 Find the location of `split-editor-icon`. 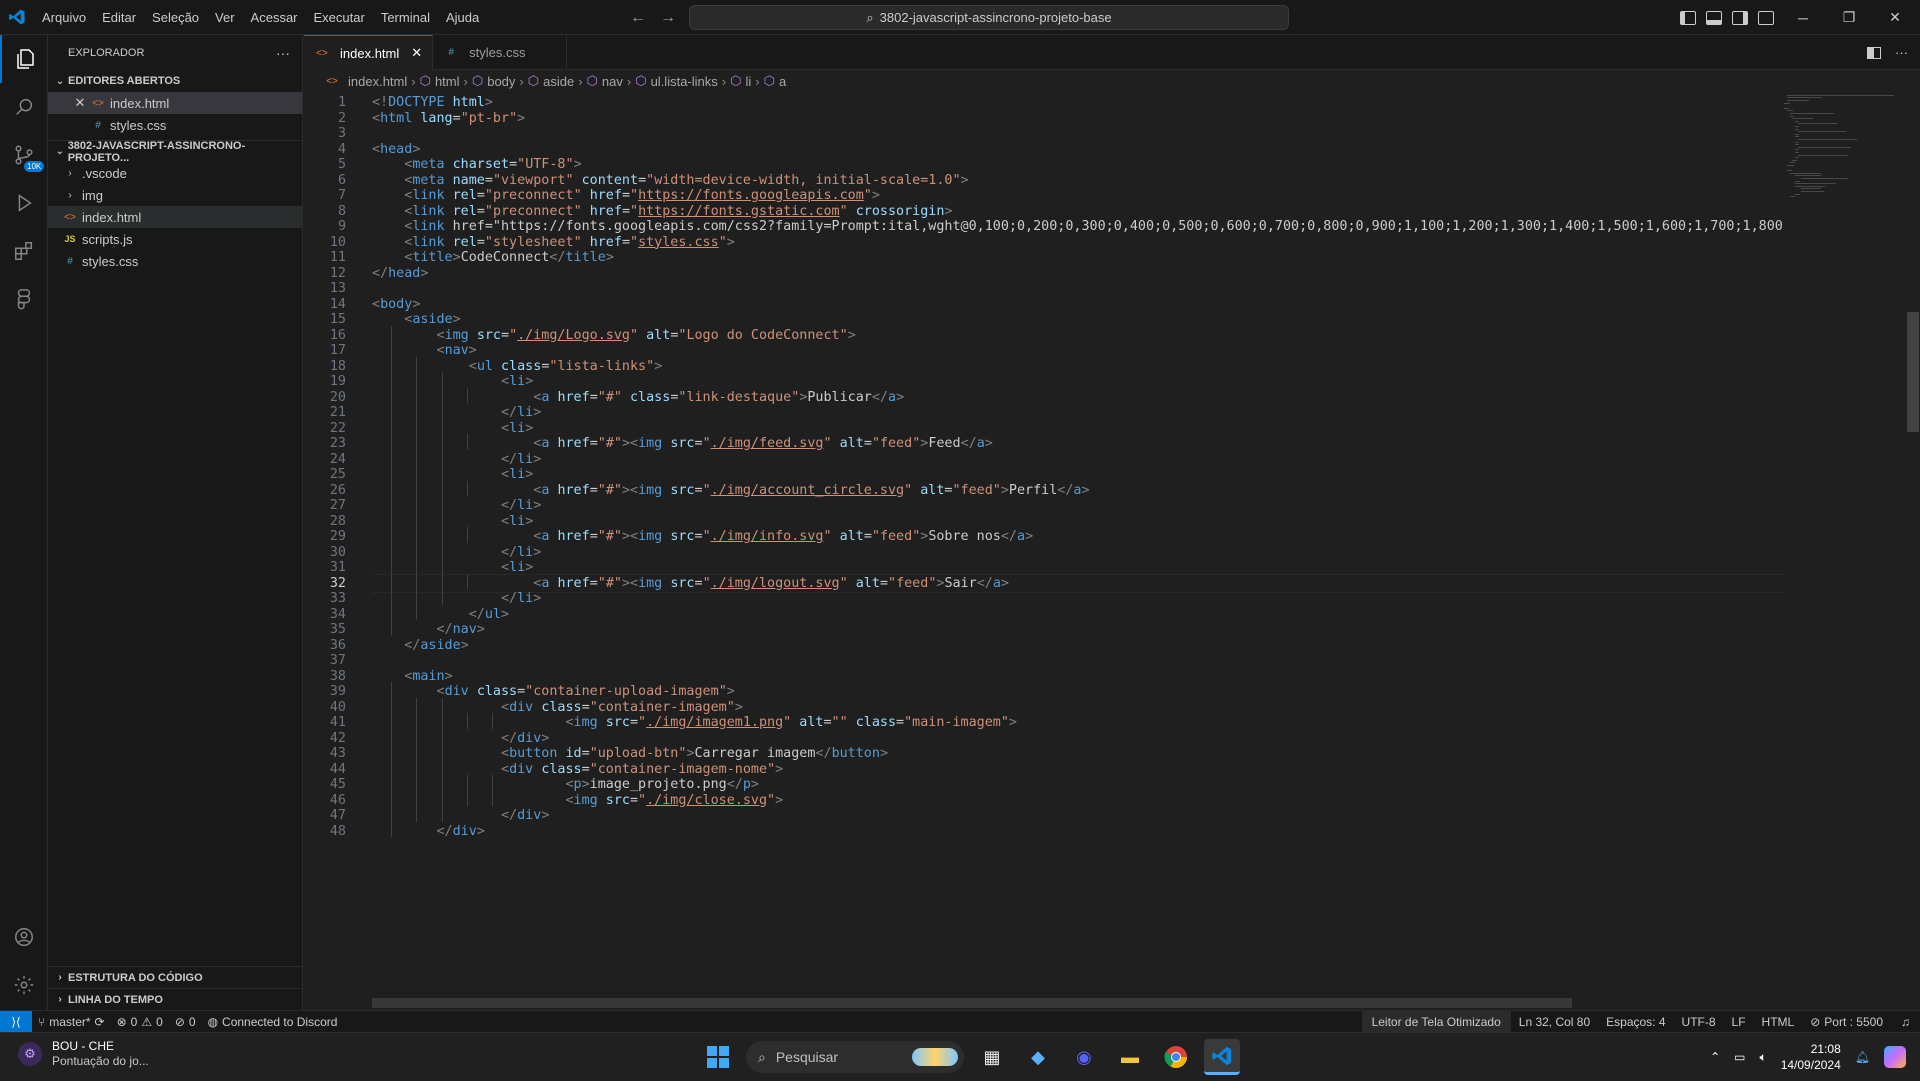

split-editor-icon is located at coordinates (1874, 52).